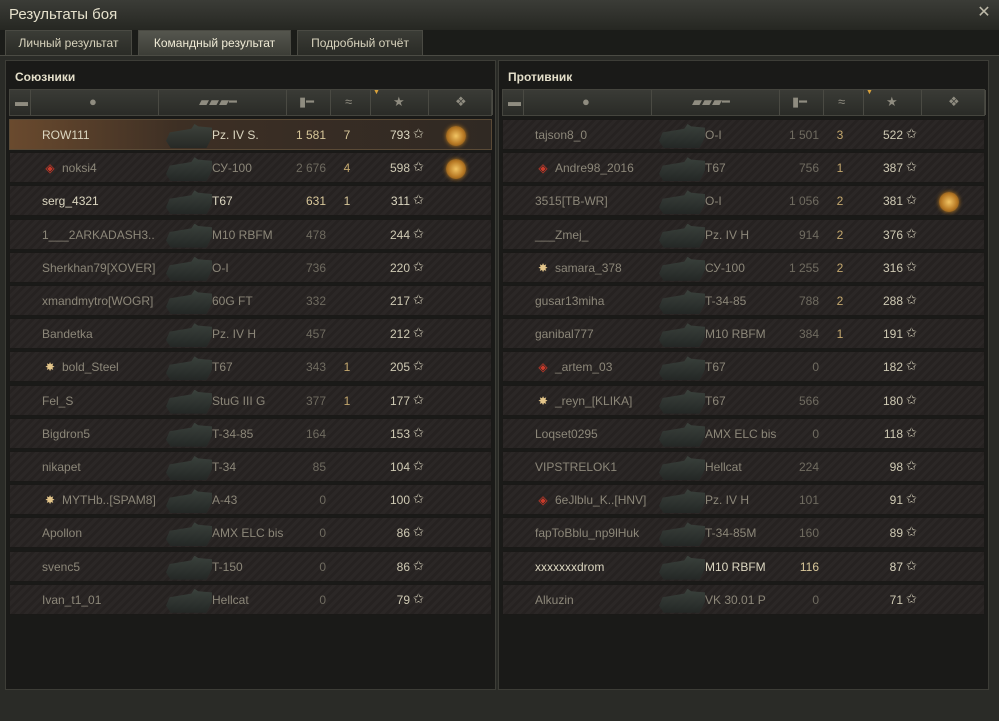  What do you see at coordinates (50, 168) in the screenshot?
I see `clan-diamond-icon: ◈` at bounding box center [50, 168].